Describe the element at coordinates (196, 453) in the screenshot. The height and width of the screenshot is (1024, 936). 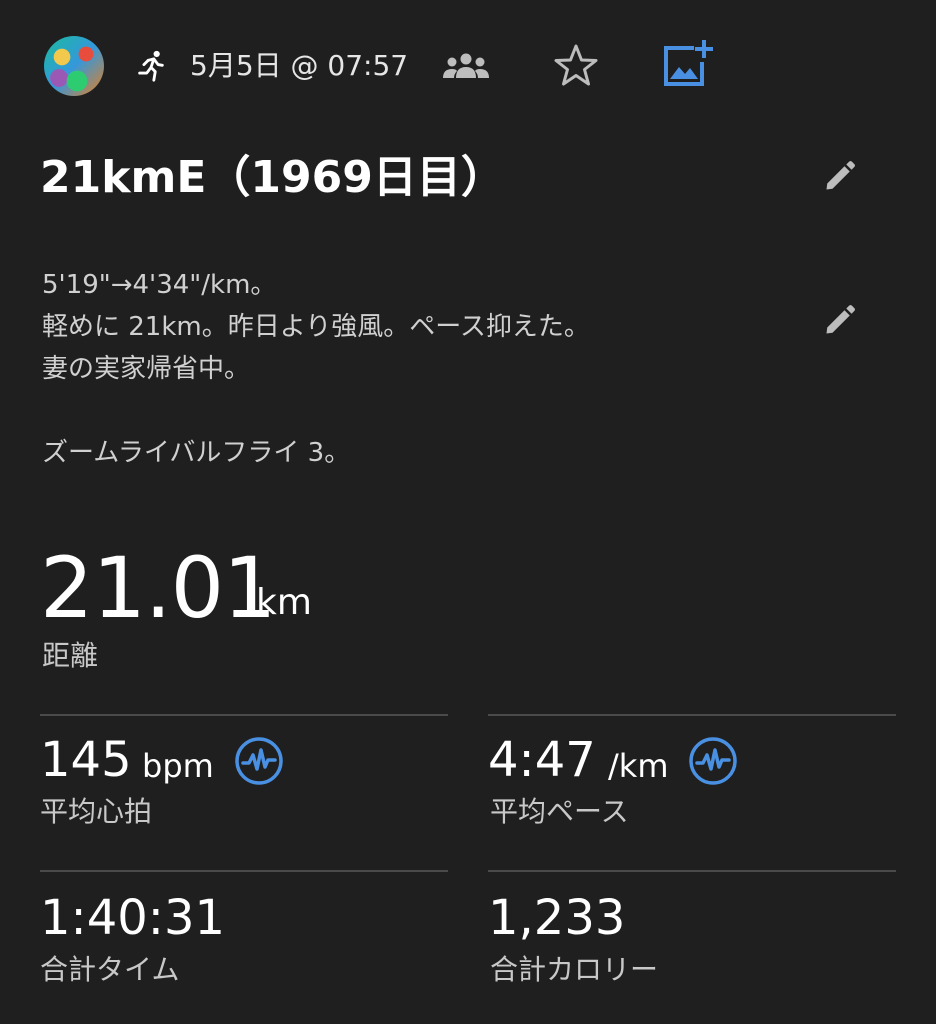
I see `notes-line: ズームライバルフライ 3。` at that location.